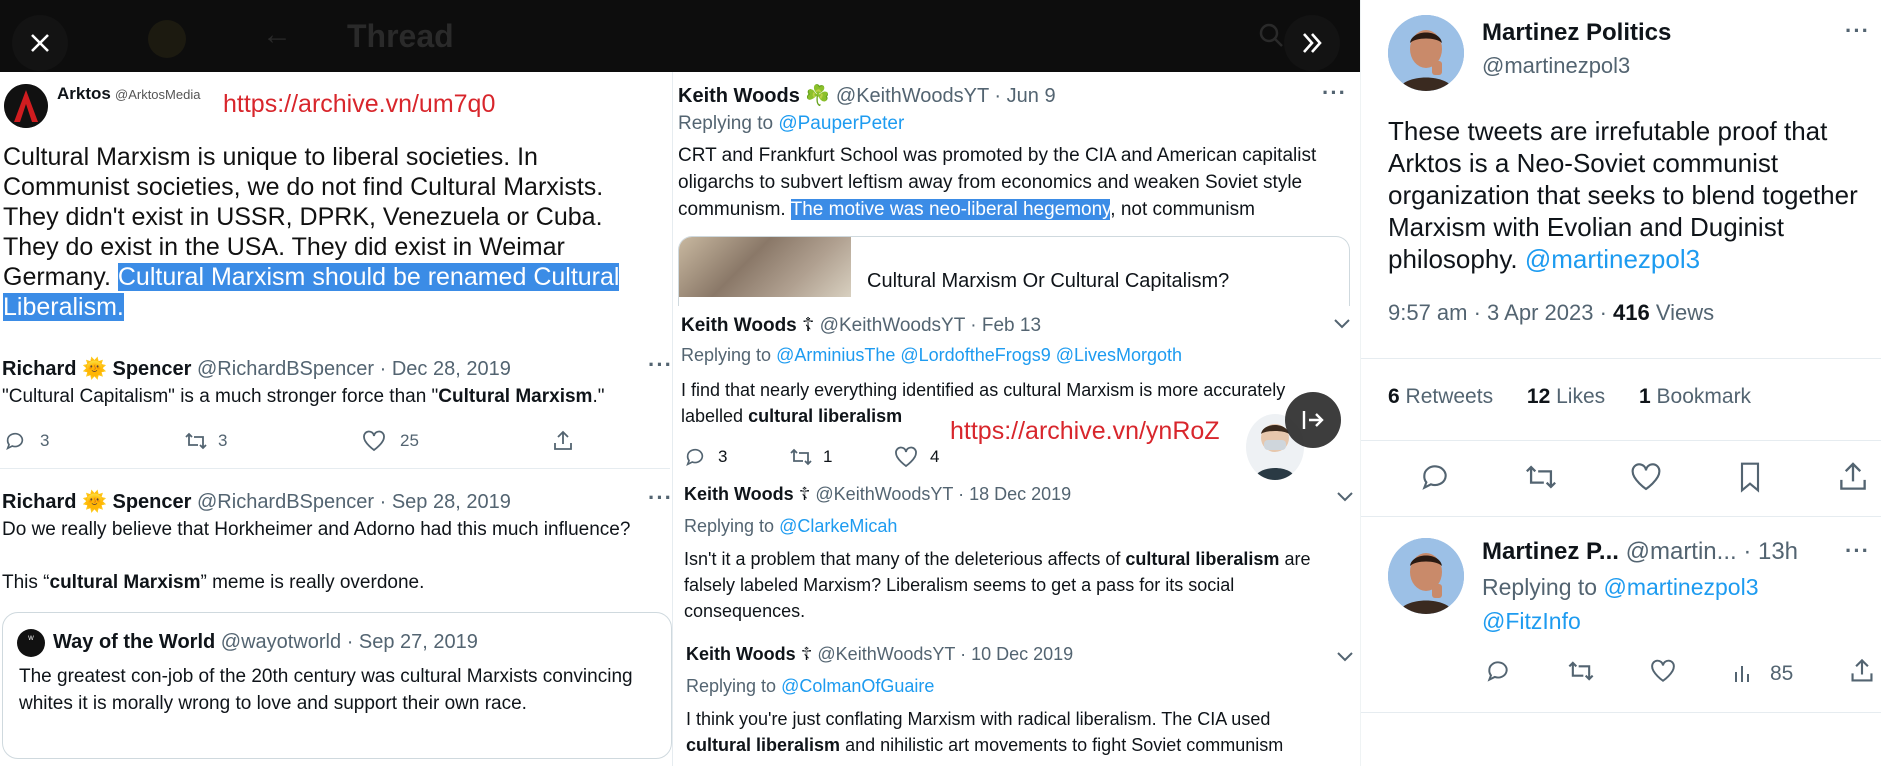  What do you see at coordinates (281, 642) in the screenshot?
I see `quoted-author-handle: @wayotworld` at bounding box center [281, 642].